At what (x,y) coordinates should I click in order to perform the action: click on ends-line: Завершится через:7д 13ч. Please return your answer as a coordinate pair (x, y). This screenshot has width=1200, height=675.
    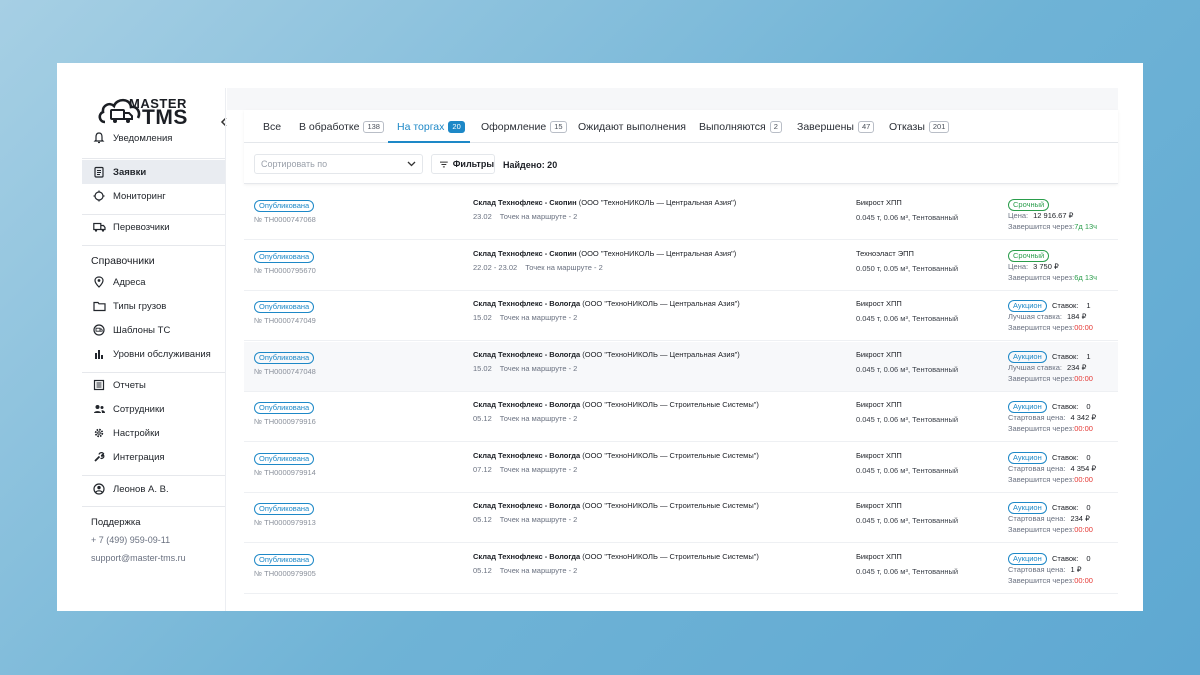
    Looking at the image, I should click on (1052, 226).